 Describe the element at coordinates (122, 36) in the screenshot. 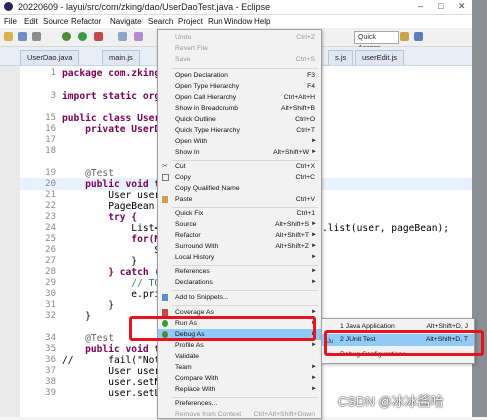

I see `search-icon` at that location.